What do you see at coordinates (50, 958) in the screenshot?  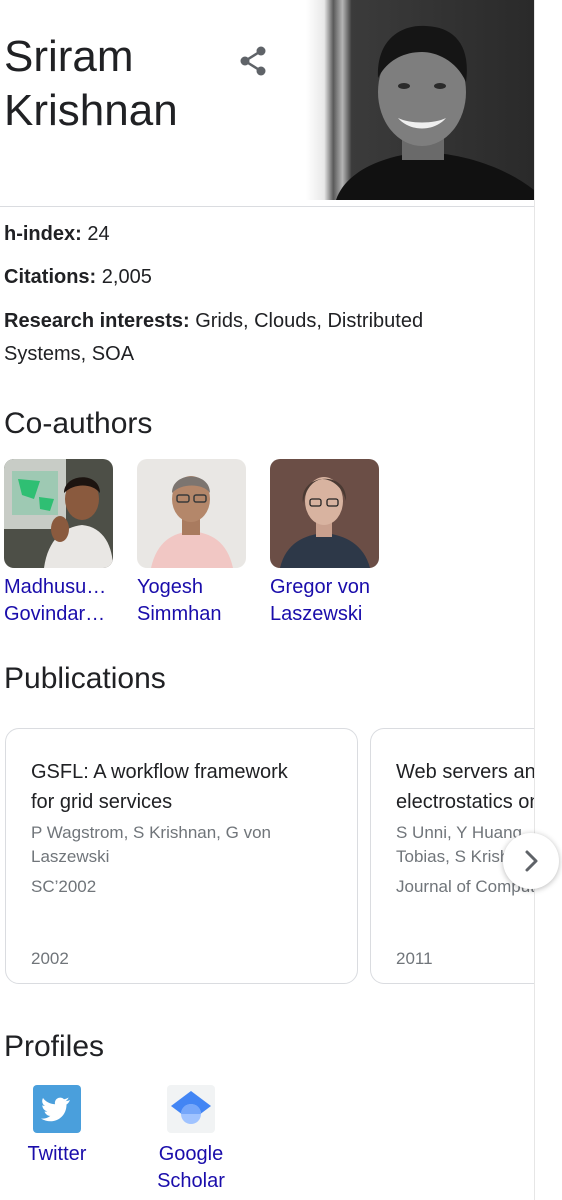 I see `publication-year: 2002` at bounding box center [50, 958].